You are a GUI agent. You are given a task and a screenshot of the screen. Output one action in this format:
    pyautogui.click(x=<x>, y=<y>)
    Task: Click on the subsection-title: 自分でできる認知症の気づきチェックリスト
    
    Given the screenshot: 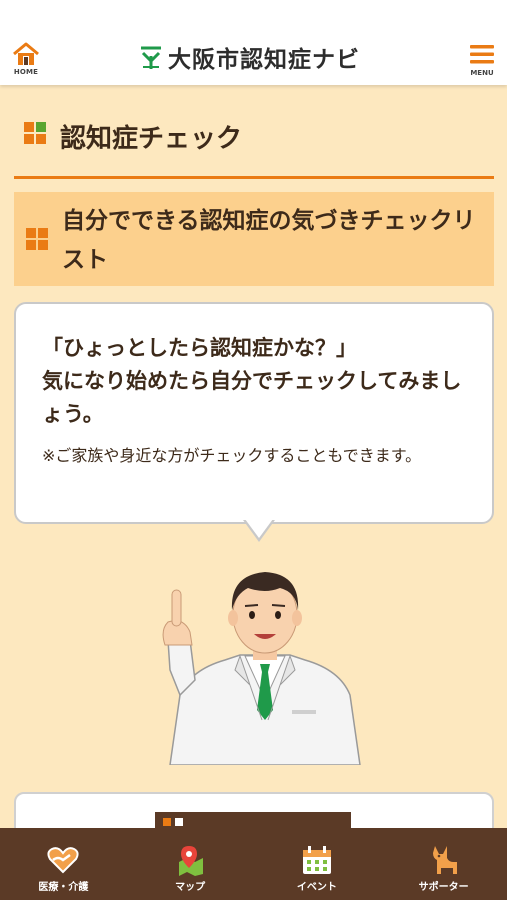 What is the action you would take?
    pyautogui.click(x=269, y=240)
    